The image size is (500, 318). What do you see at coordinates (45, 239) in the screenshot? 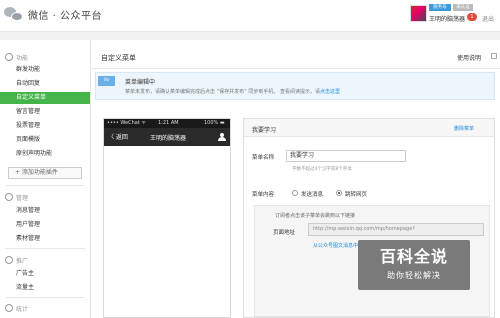
I see `sidebar-item-materials: 素材管理` at bounding box center [45, 239].